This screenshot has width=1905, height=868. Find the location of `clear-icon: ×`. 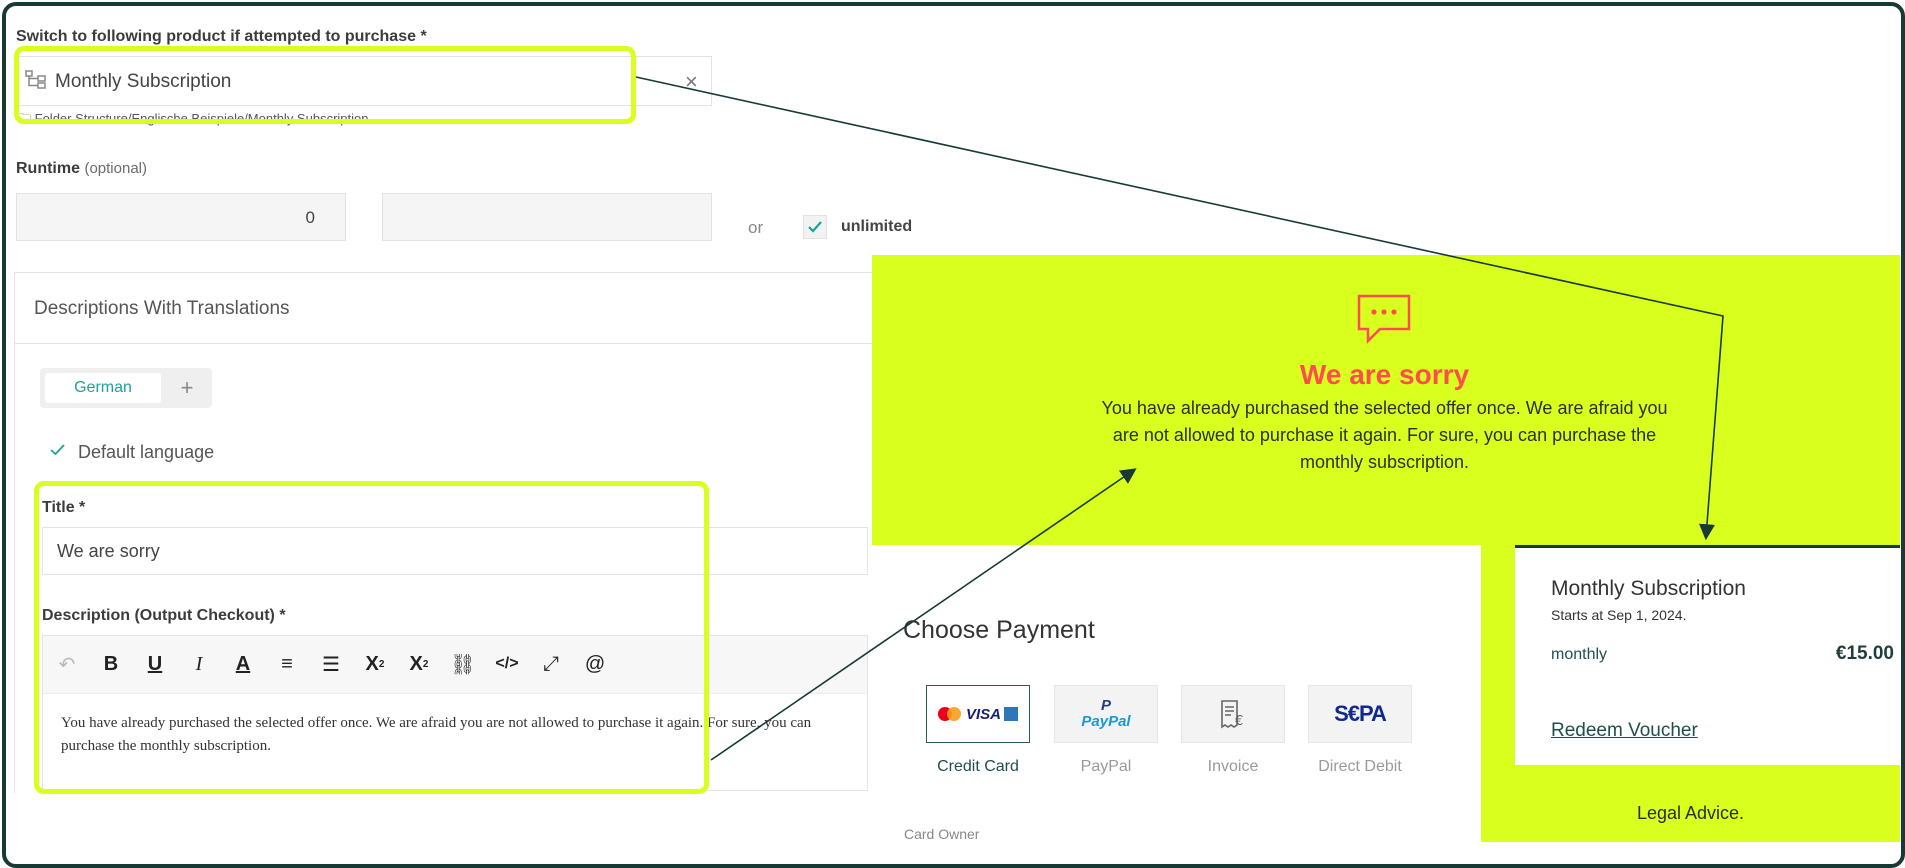

clear-icon: × is located at coordinates (691, 82).